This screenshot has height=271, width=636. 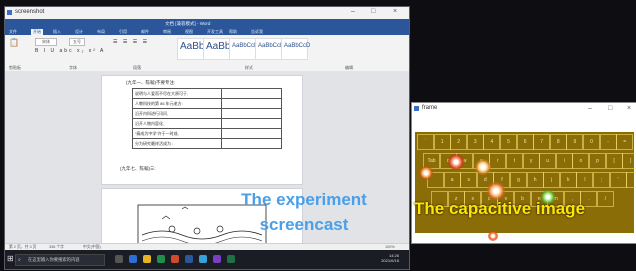 I want to click on word-taskbar-icon, so click(x=189, y=259).